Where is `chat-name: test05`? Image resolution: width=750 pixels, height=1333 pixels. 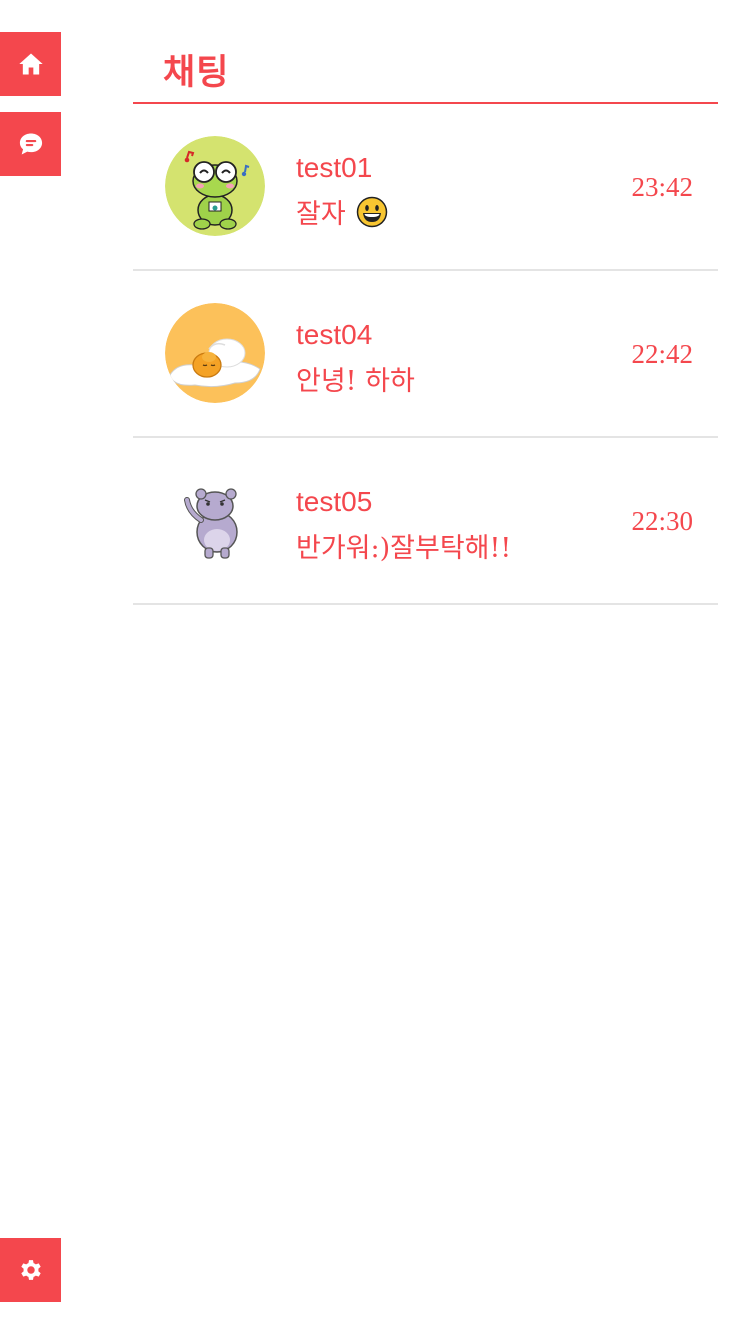 chat-name: test05 is located at coordinates (334, 501).